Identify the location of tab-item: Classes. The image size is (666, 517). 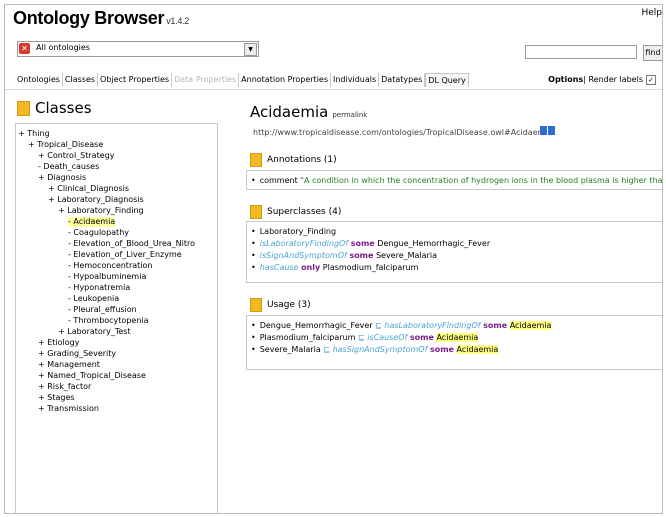
(81, 80).